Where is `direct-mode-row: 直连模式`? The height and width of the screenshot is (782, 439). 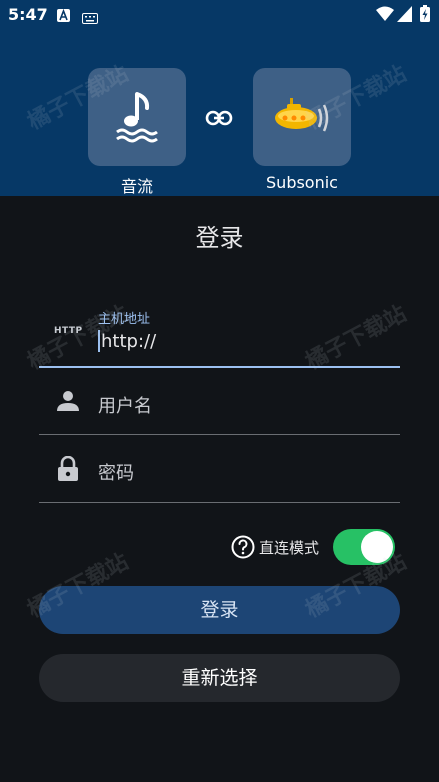 direct-mode-row: 直连模式 is located at coordinates (275, 547).